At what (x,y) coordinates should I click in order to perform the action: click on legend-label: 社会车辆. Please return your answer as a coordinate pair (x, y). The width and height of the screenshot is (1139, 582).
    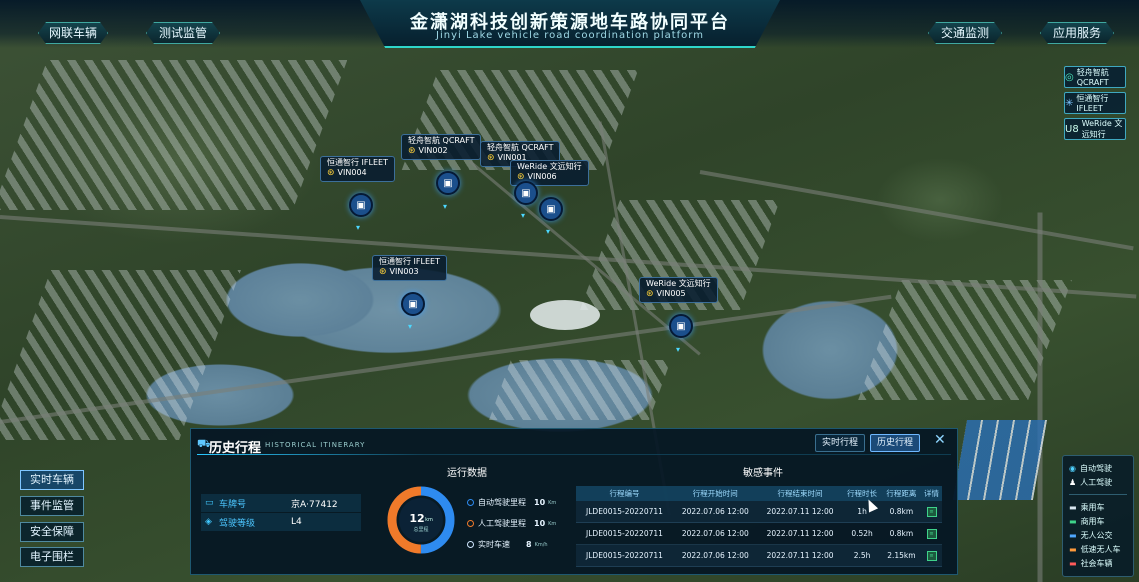
    Looking at the image, I should click on (1096, 563).